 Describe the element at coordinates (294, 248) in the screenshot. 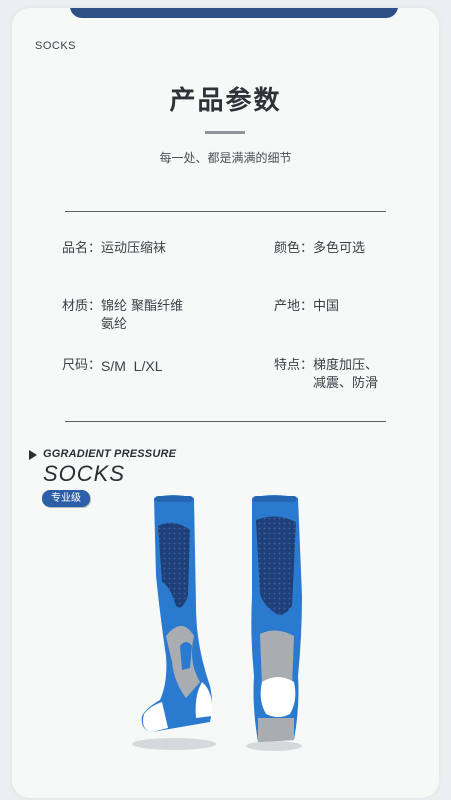

I see `spec-color-label: 颜色：` at that location.